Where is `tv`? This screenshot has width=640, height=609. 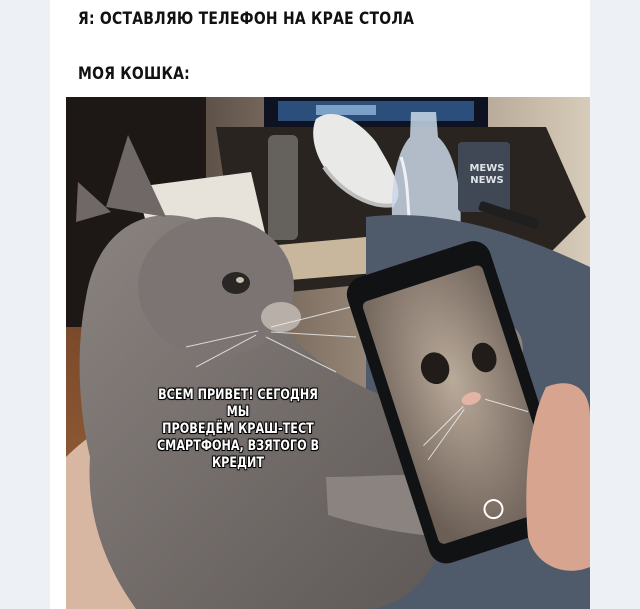 tv is located at coordinates (376, 112).